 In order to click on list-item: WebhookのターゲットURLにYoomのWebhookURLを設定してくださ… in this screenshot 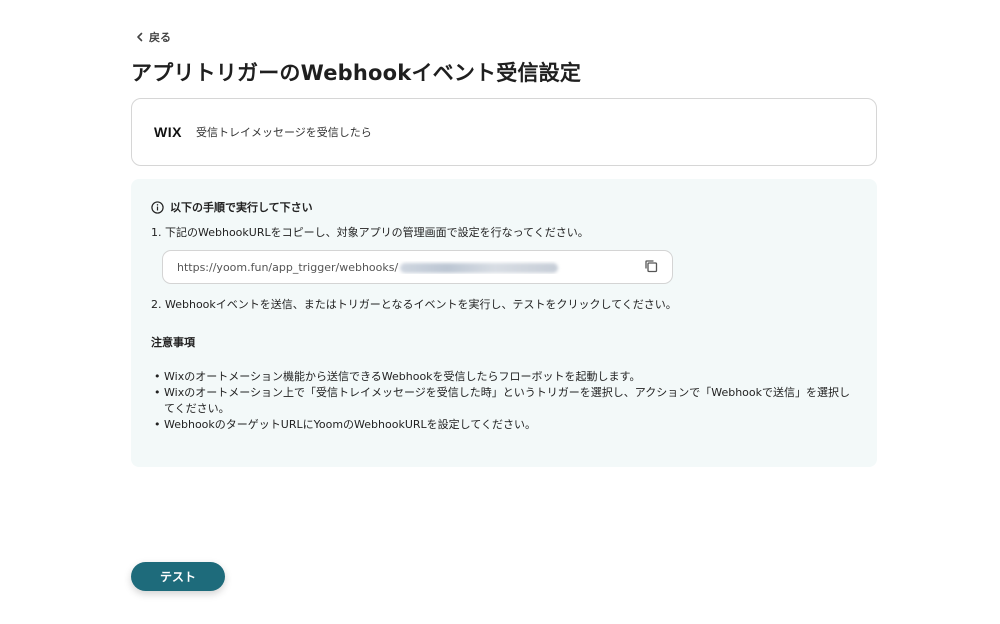, I will do `click(505, 425)`.